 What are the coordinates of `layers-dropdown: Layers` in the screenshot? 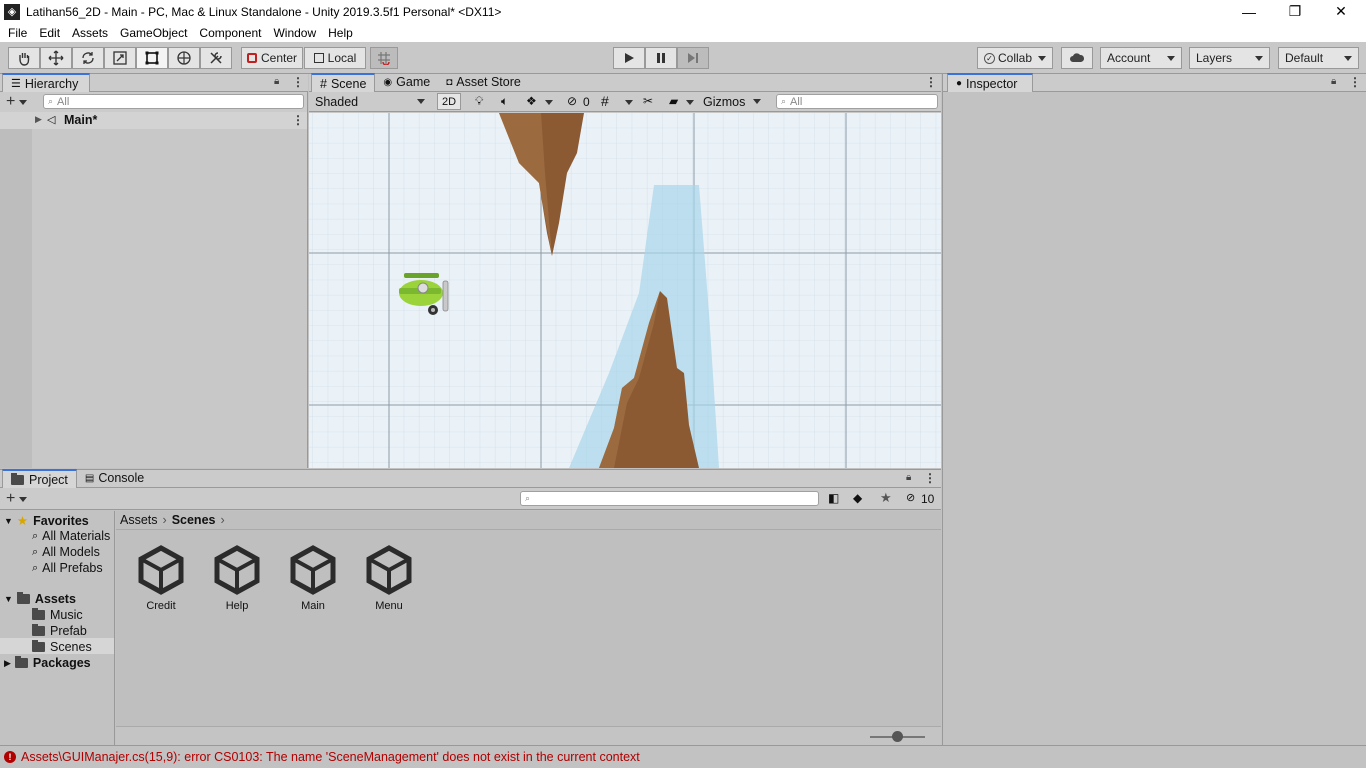 It's located at (1229, 58).